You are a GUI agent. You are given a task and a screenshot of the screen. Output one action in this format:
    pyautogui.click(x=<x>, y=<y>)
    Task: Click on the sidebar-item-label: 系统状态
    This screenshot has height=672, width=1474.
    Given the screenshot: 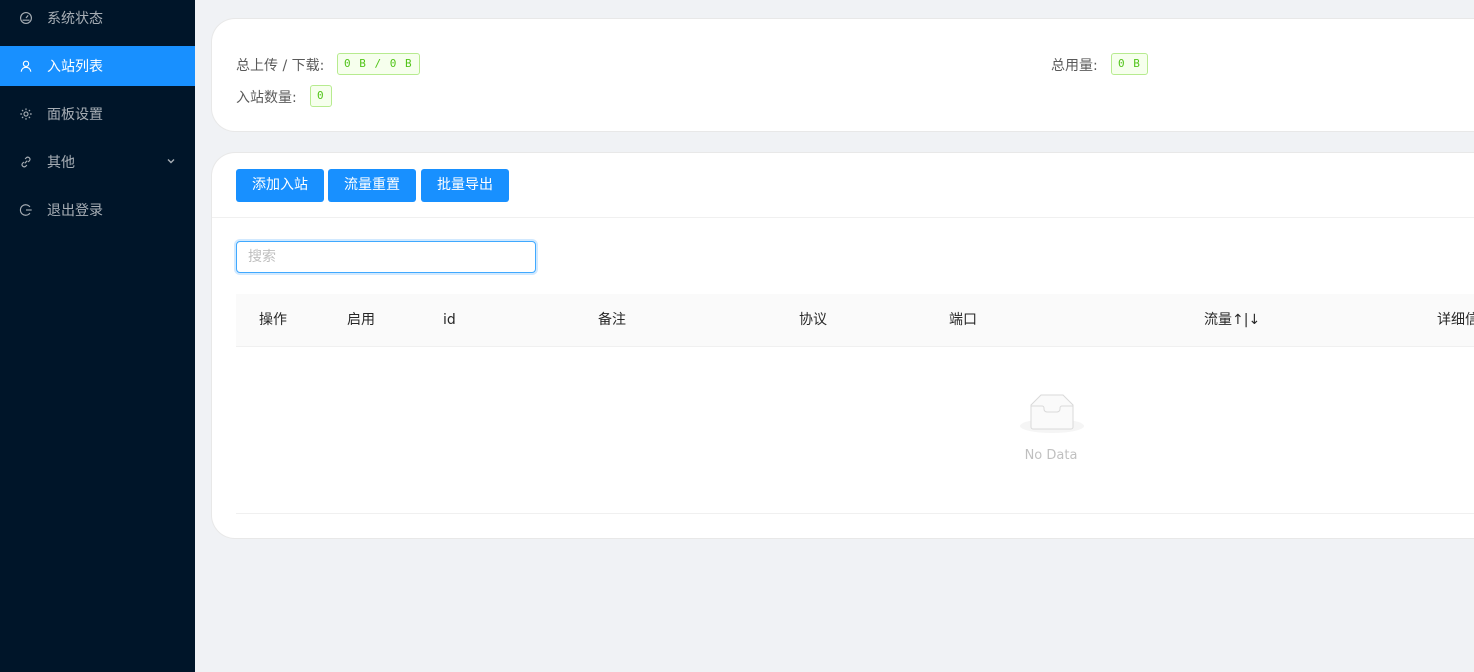 What is the action you would take?
    pyautogui.click(x=75, y=19)
    